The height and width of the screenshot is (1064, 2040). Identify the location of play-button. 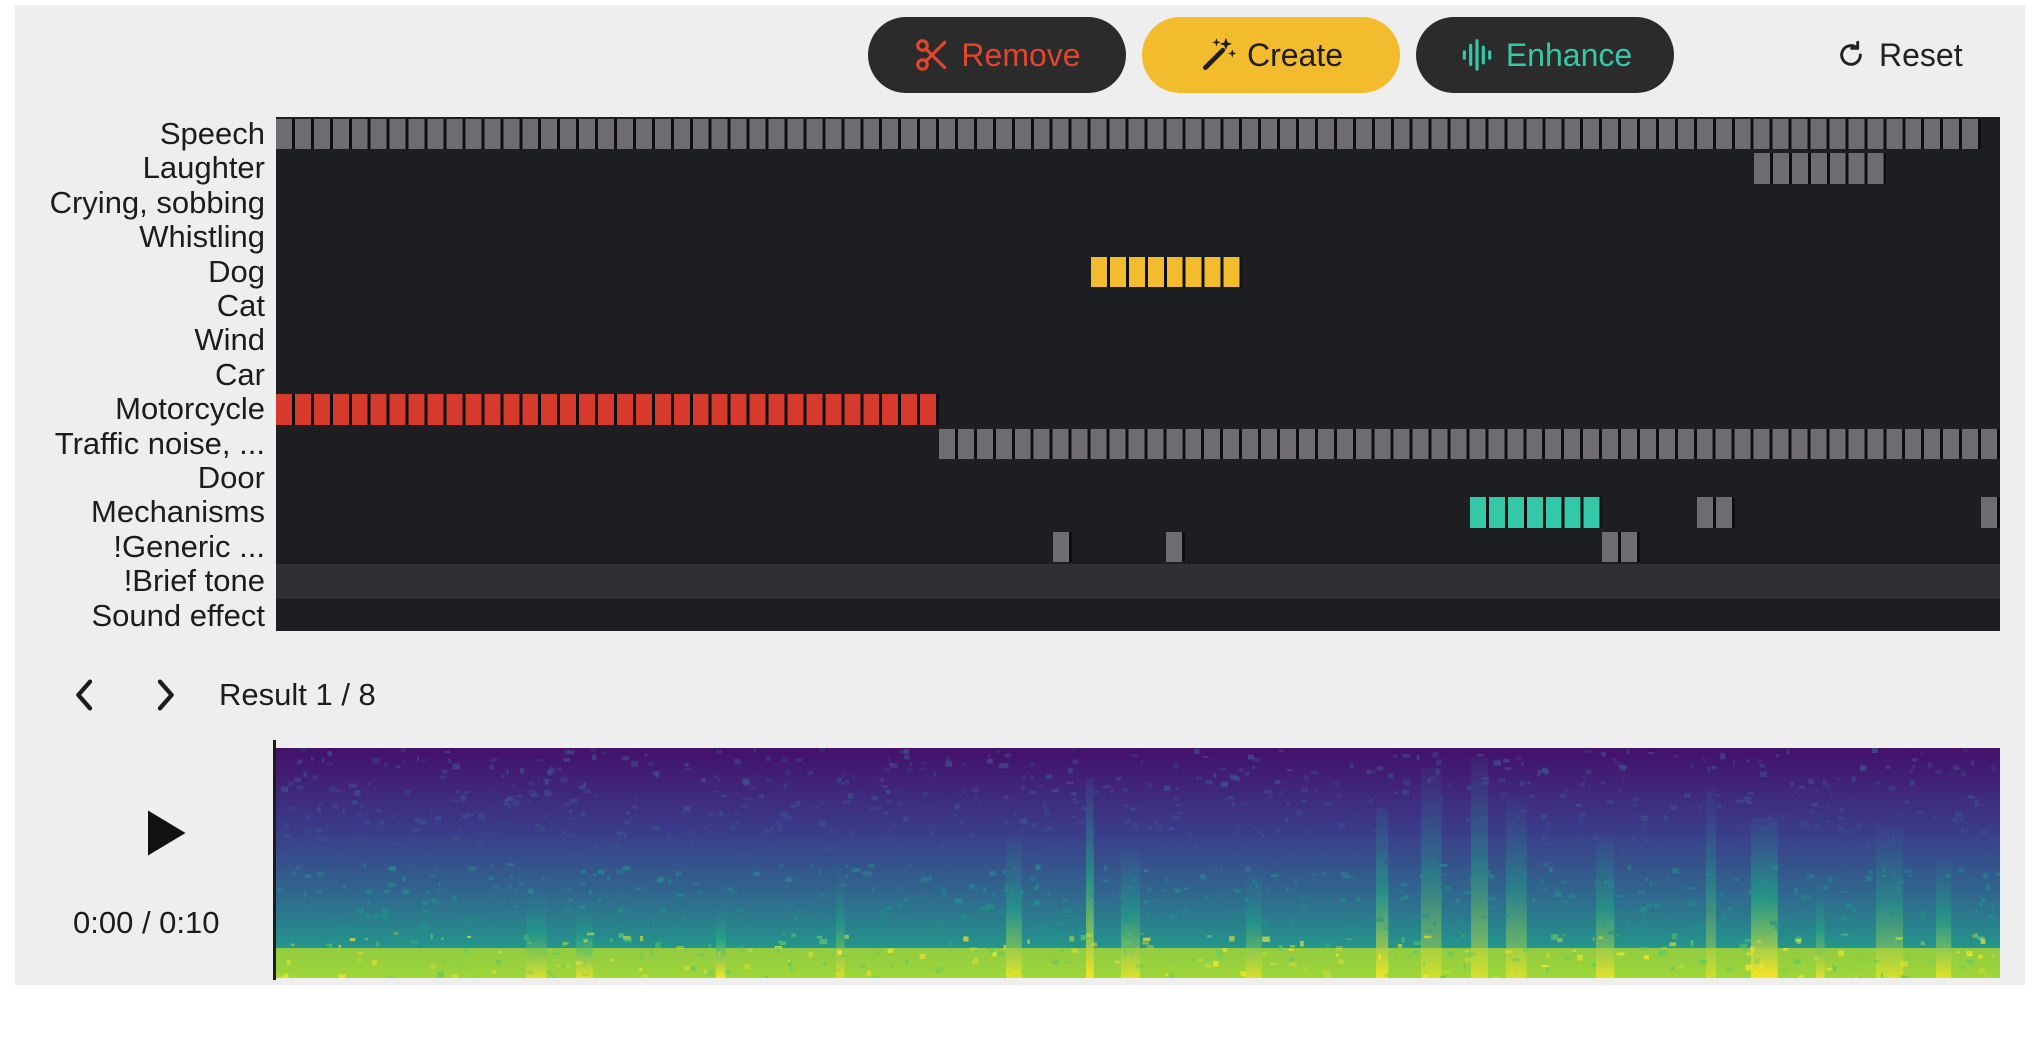
(163, 833).